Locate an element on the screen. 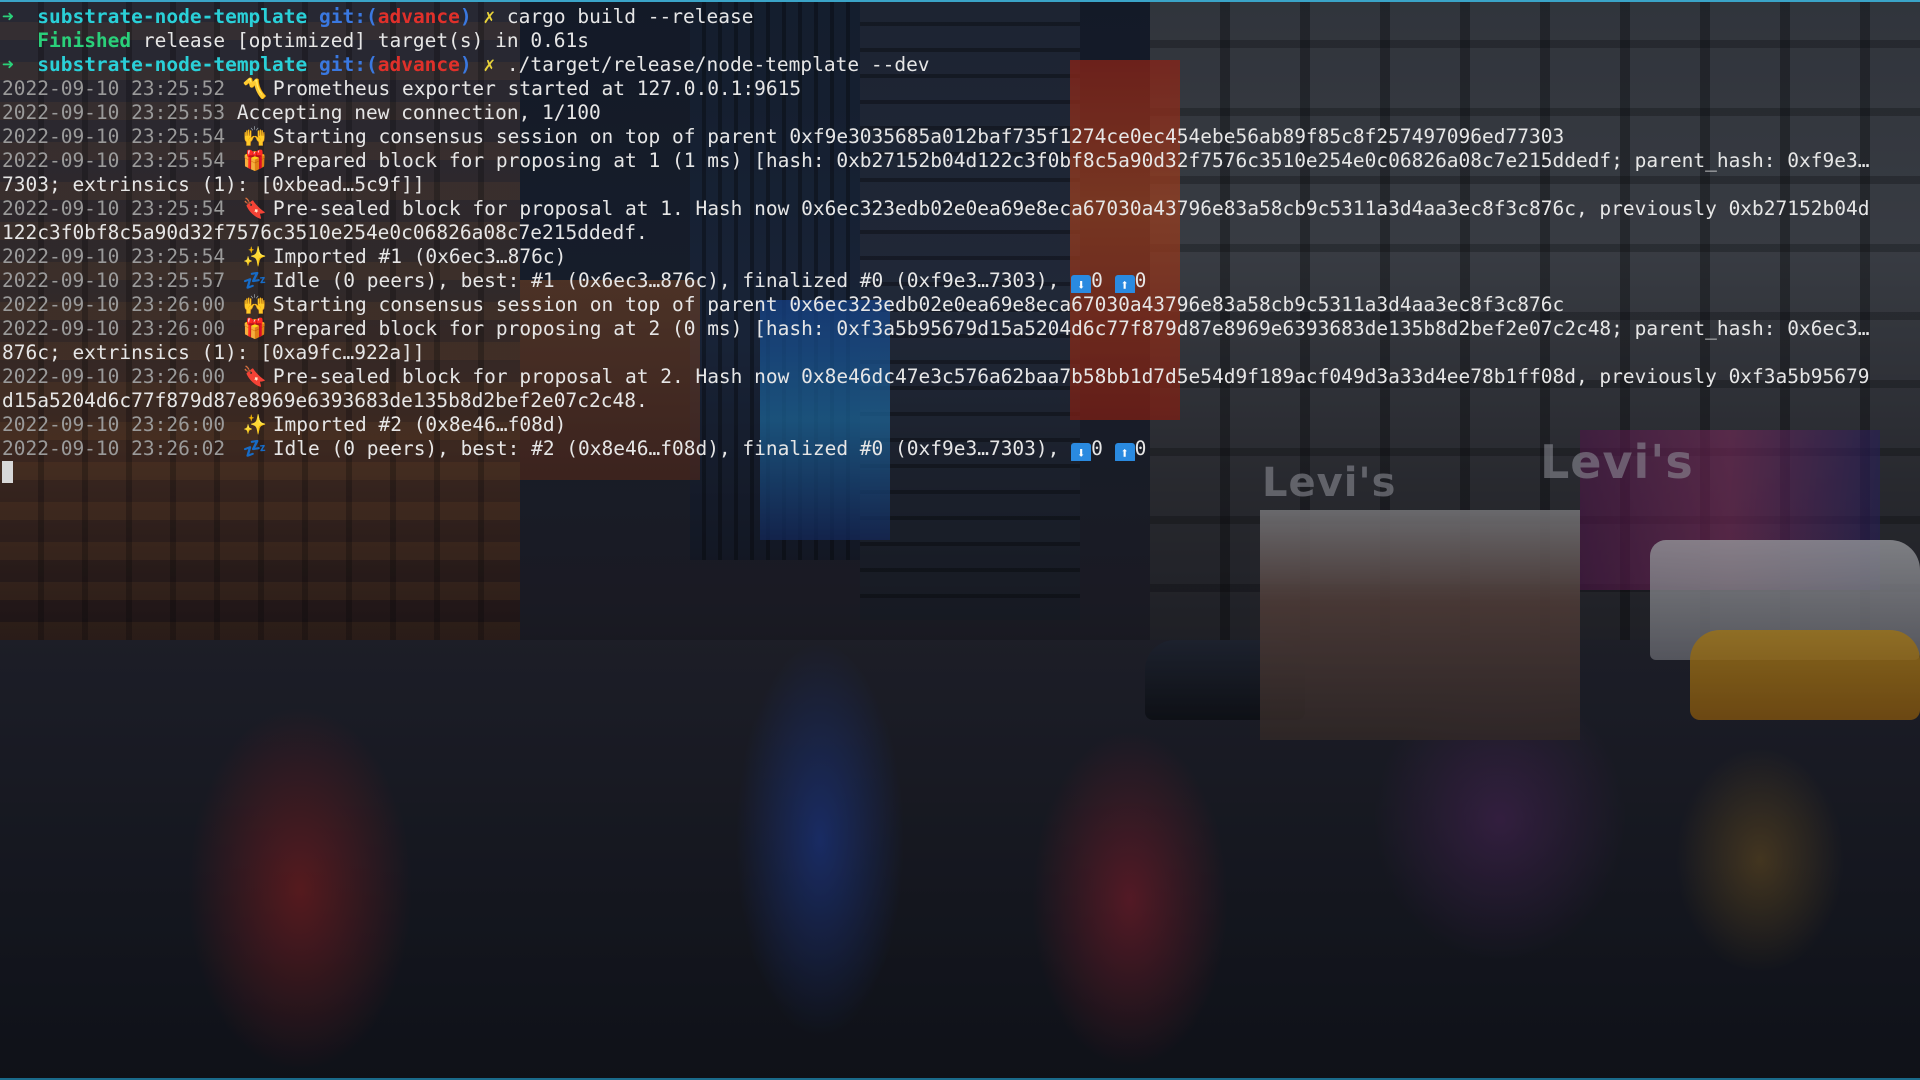 Image resolution: width=1920 pixels, height=1080 pixels. log-timestamp: 2022-09-10 23:25:53 is located at coordinates (114, 112).